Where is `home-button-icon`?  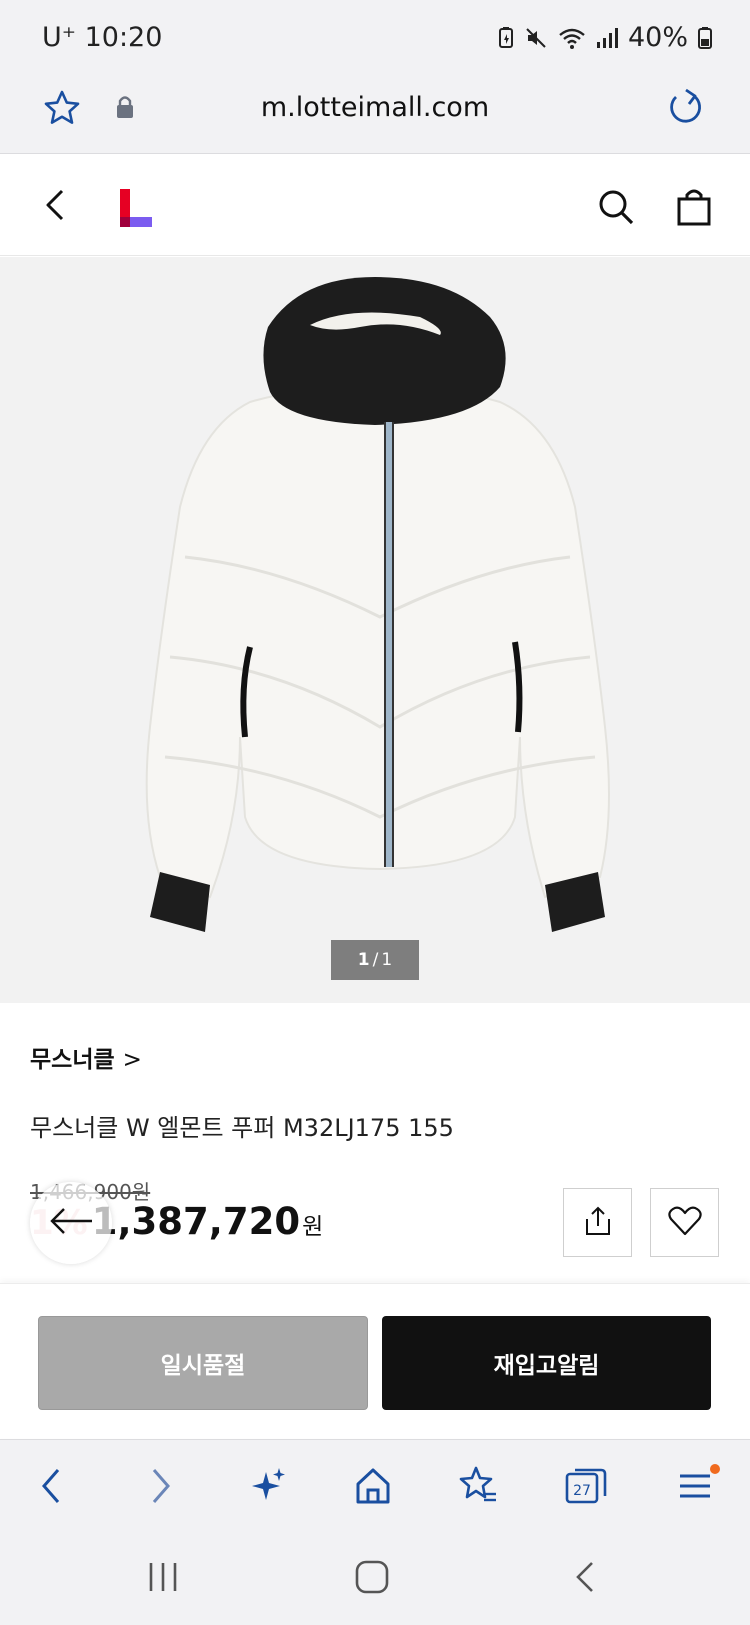 home-button-icon is located at coordinates (372, 1579).